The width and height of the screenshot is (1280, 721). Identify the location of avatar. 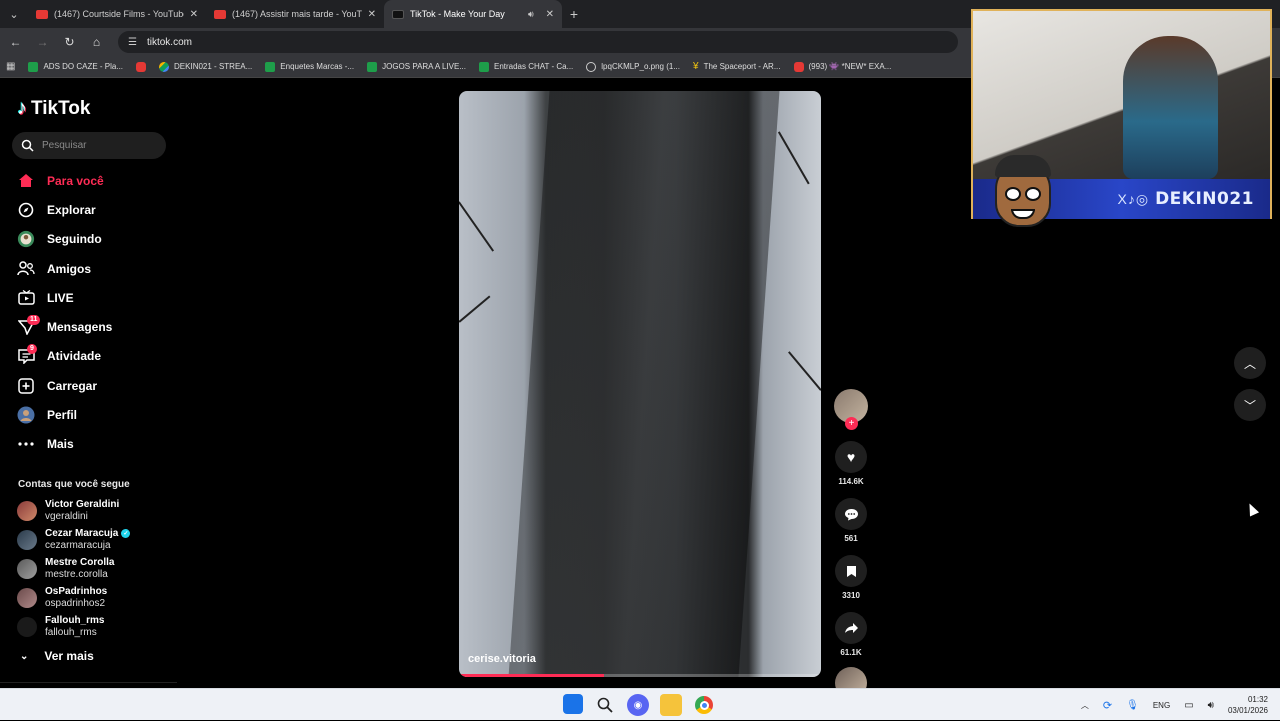
(27, 510).